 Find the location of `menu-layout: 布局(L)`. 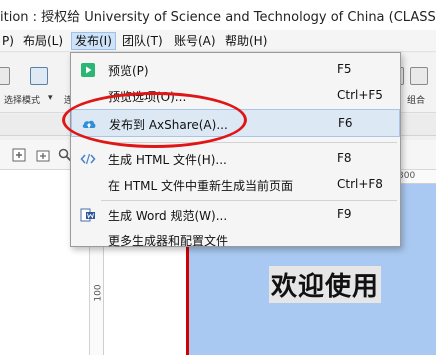

menu-layout: 布局(L) is located at coordinates (43, 41).